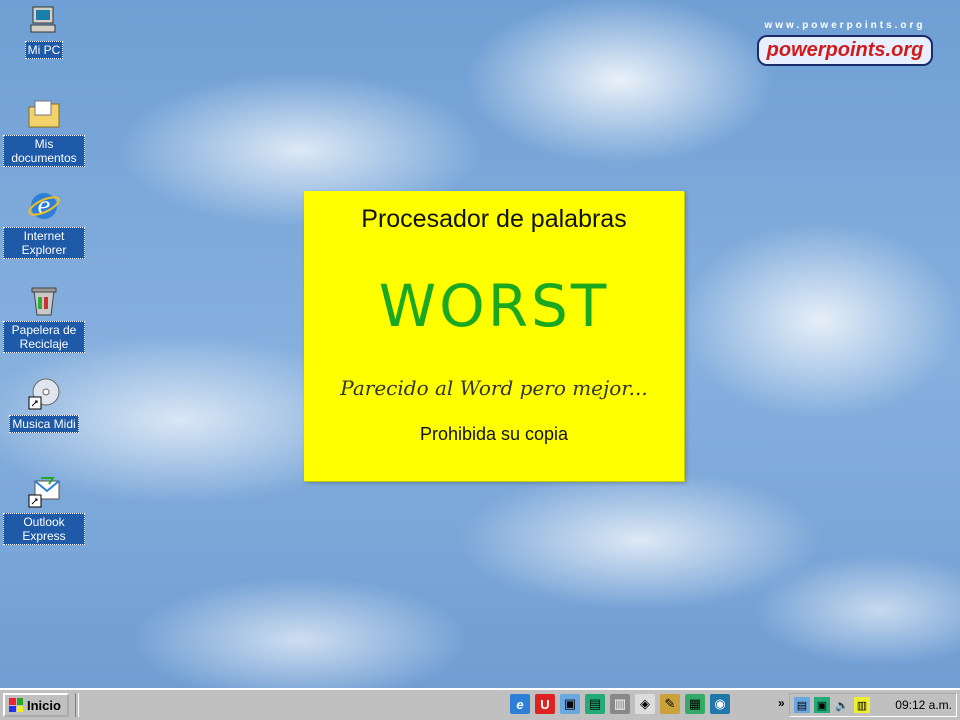  What do you see at coordinates (645, 704) in the screenshot?
I see `tag-icon: ◈` at bounding box center [645, 704].